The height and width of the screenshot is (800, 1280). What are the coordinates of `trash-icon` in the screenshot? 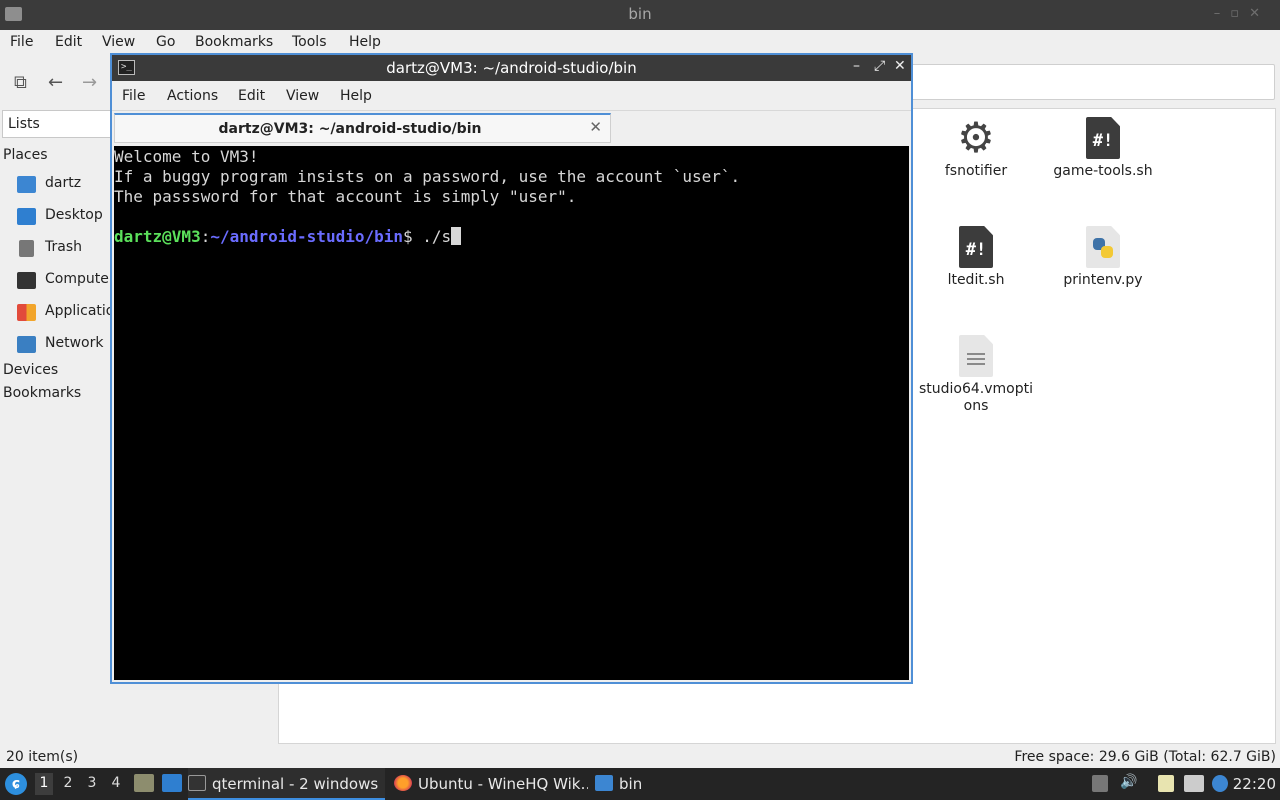 It's located at (26, 248).